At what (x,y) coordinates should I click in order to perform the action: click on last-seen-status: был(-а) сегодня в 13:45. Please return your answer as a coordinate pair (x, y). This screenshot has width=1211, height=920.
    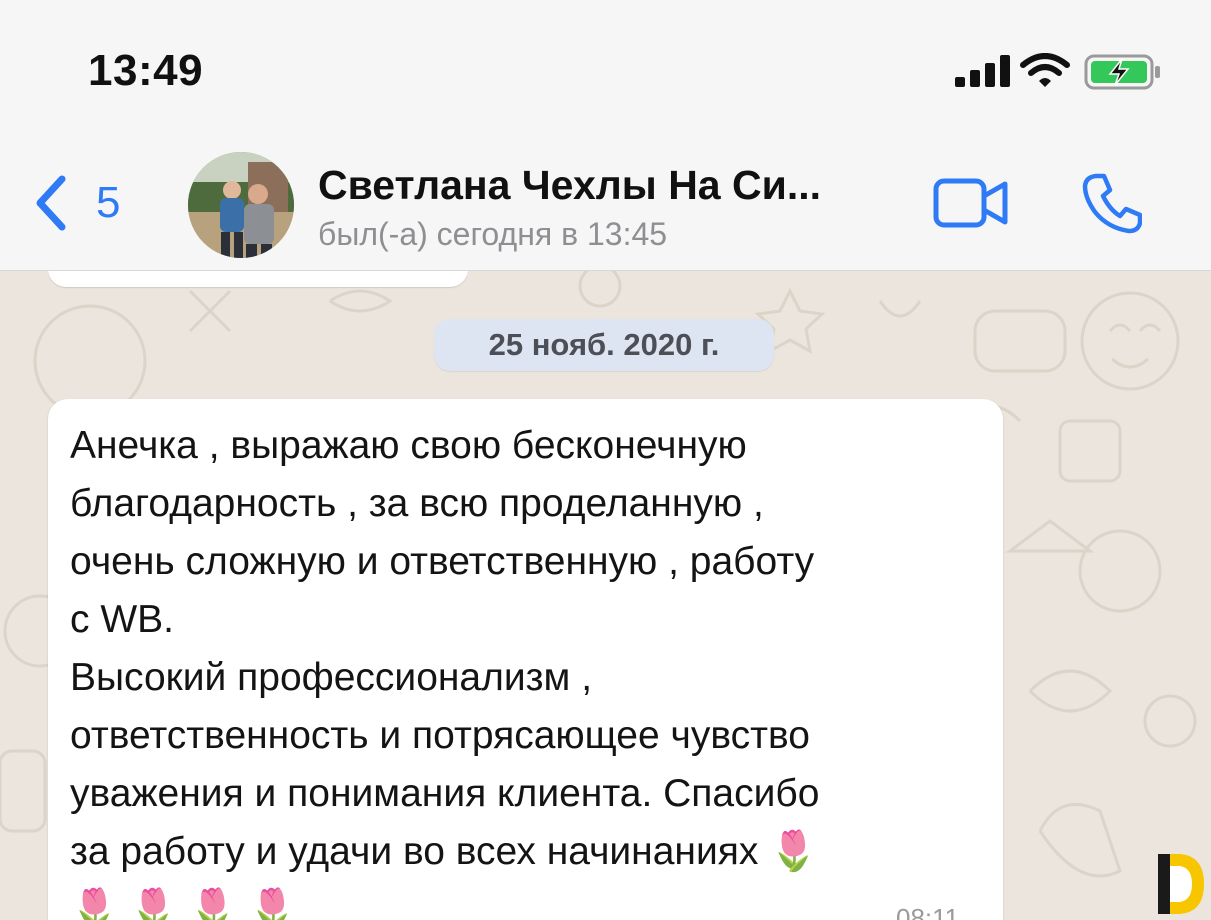
    Looking at the image, I should click on (493, 234).